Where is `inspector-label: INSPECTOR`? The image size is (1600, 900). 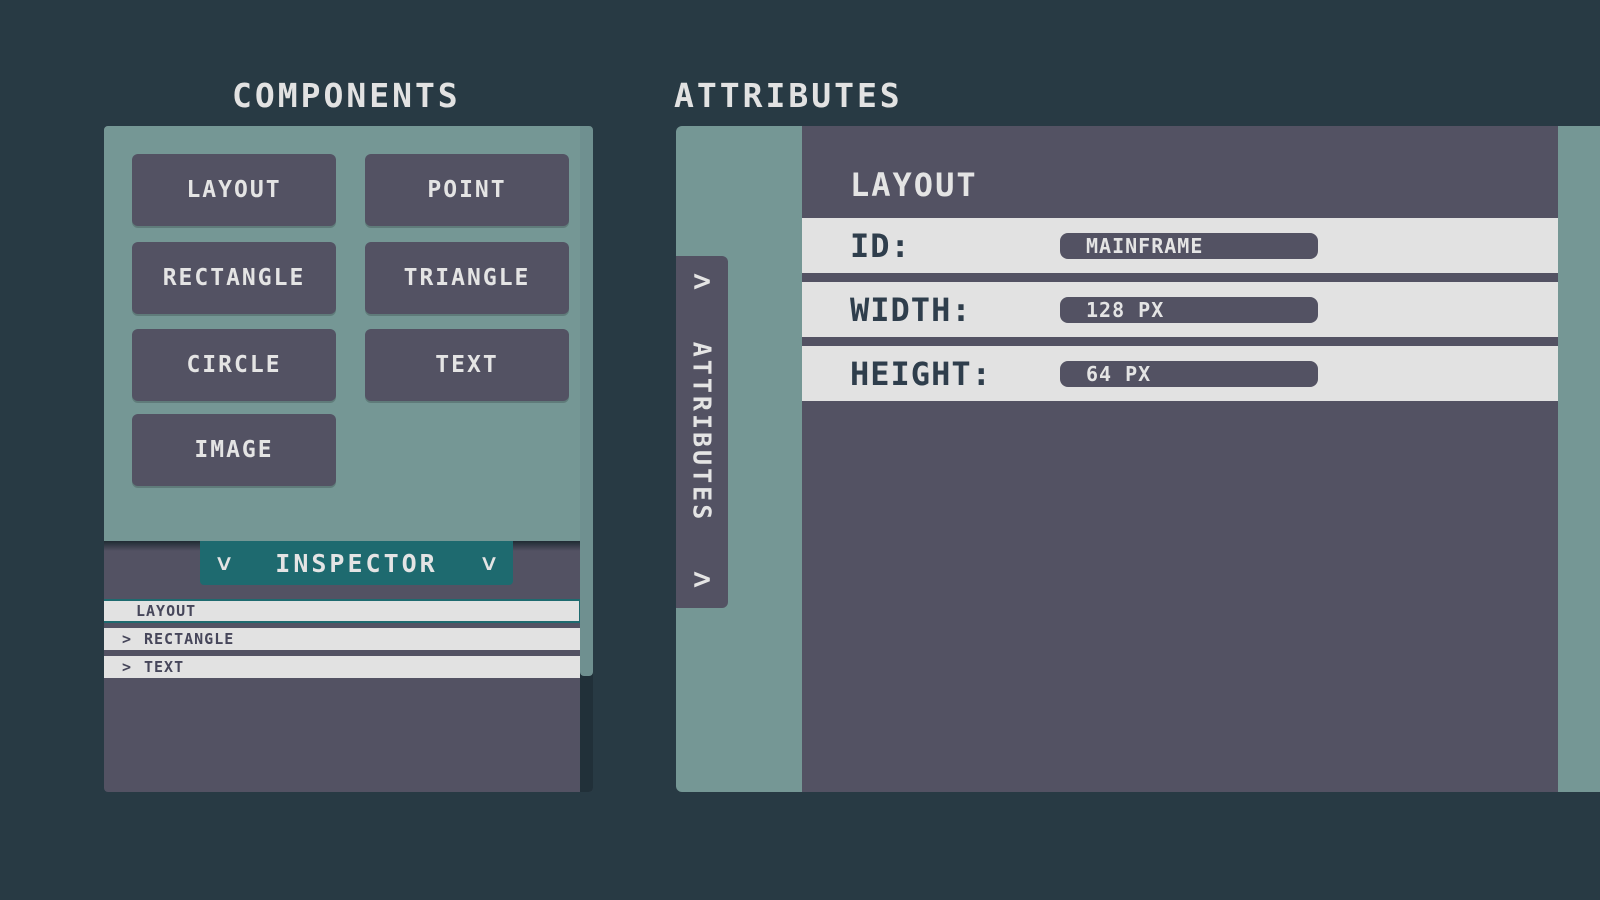 inspector-label: INSPECTOR is located at coordinates (356, 563).